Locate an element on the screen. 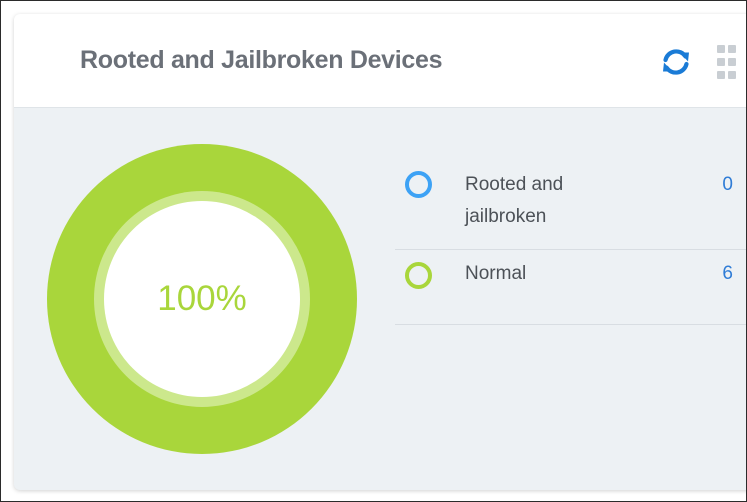  grip-icon is located at coordinates (731, 62).